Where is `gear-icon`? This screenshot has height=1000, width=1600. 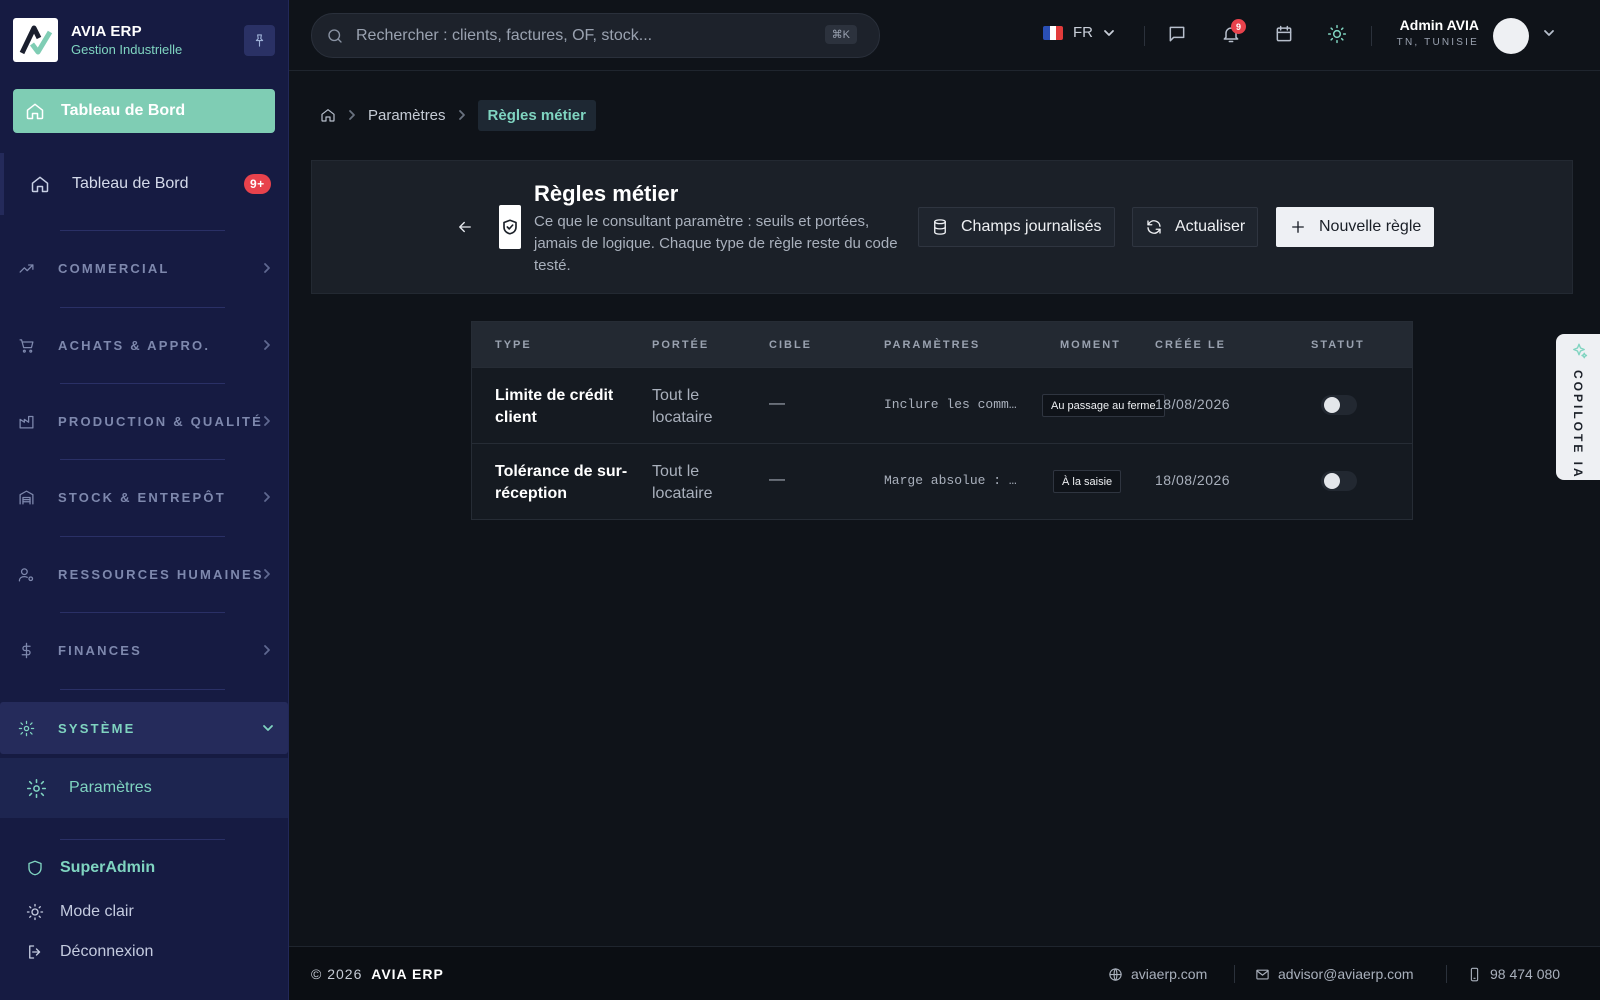 gear-icon is located at coordinates (26, 728).